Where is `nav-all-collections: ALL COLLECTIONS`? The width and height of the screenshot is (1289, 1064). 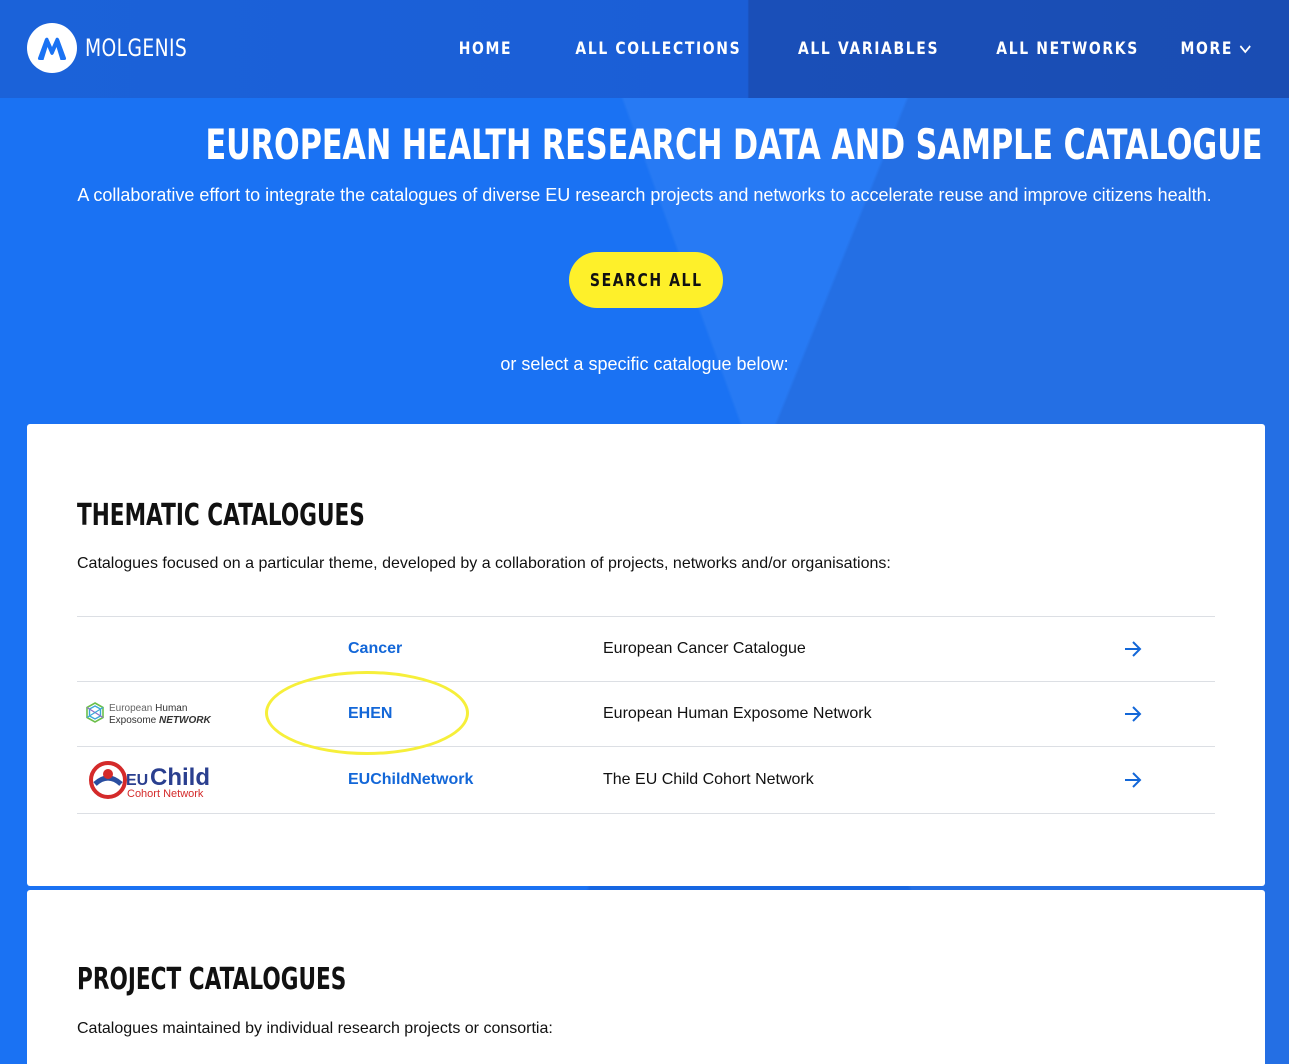
nav-all-collections: ALL COLLECTIONS is located at coordinates (658, 49).